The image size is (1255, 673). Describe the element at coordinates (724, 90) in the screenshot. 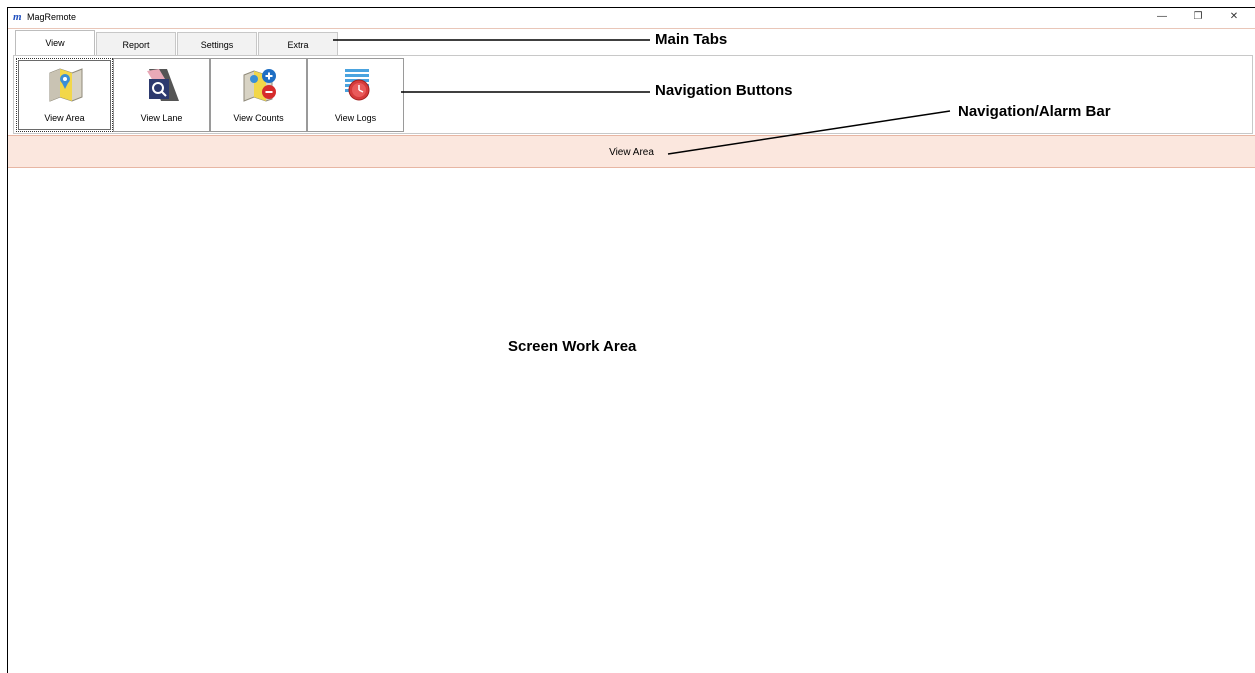

I see `navigation-buttons-annotation: Navigation Buttons` at that location.